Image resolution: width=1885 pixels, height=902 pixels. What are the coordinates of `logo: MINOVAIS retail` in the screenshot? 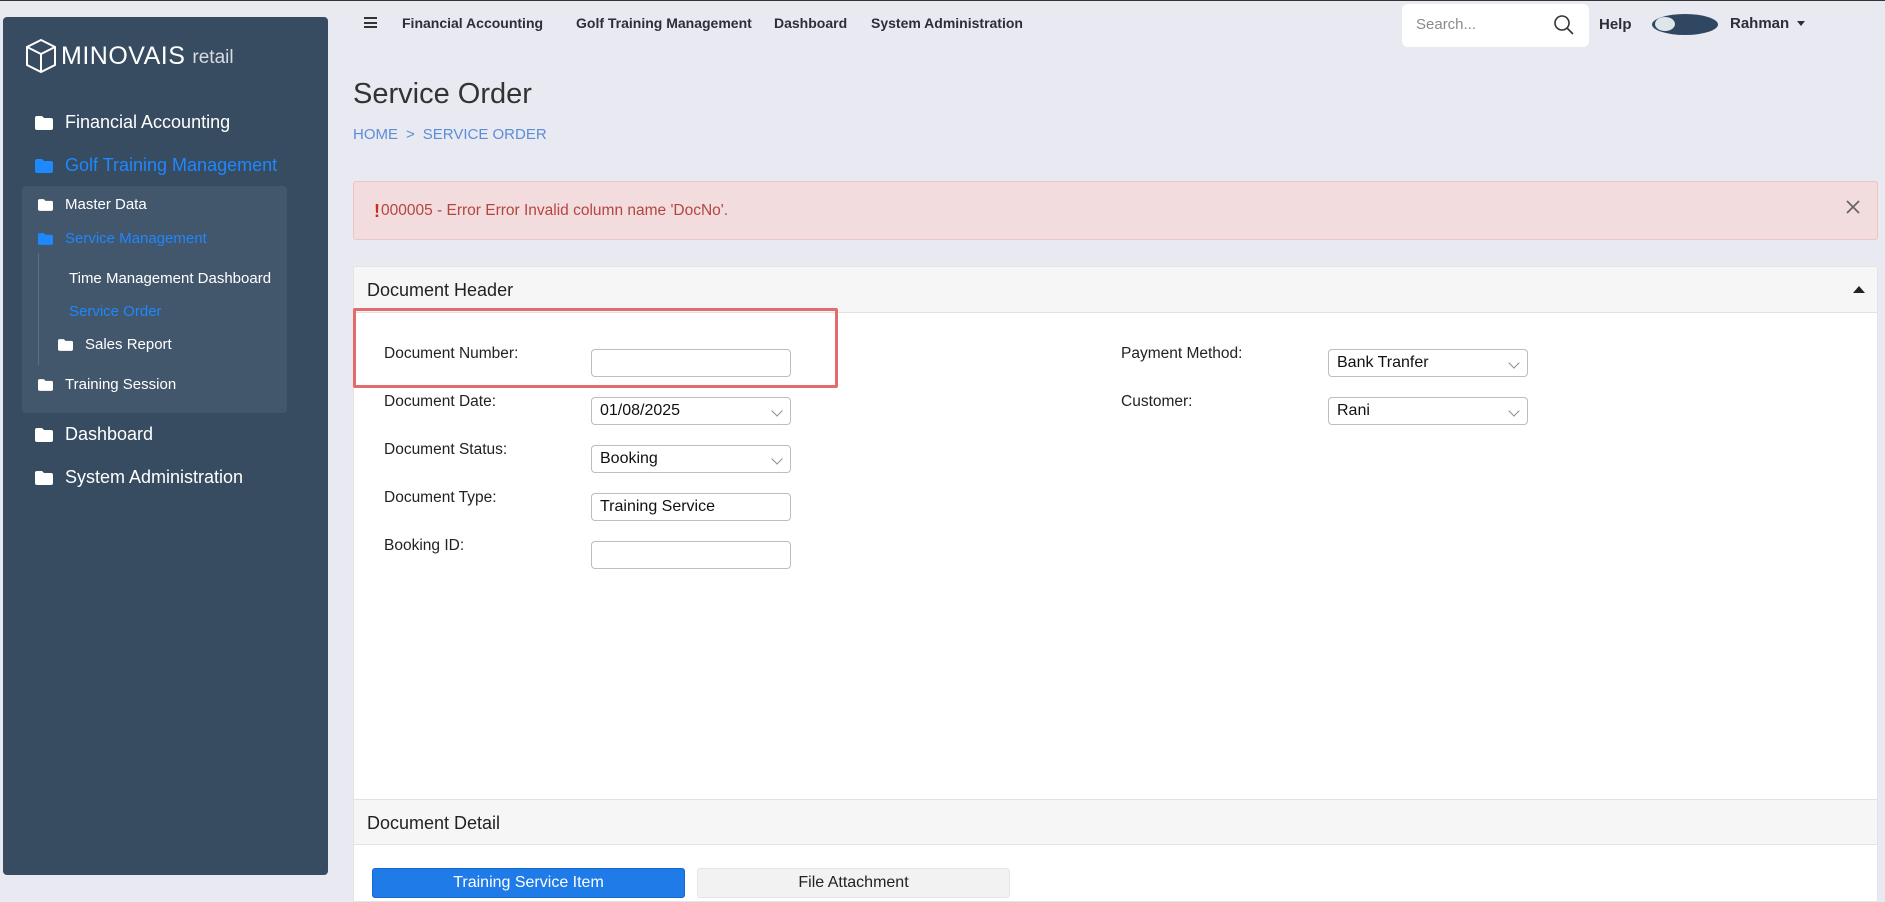 It's located at (129, 56).